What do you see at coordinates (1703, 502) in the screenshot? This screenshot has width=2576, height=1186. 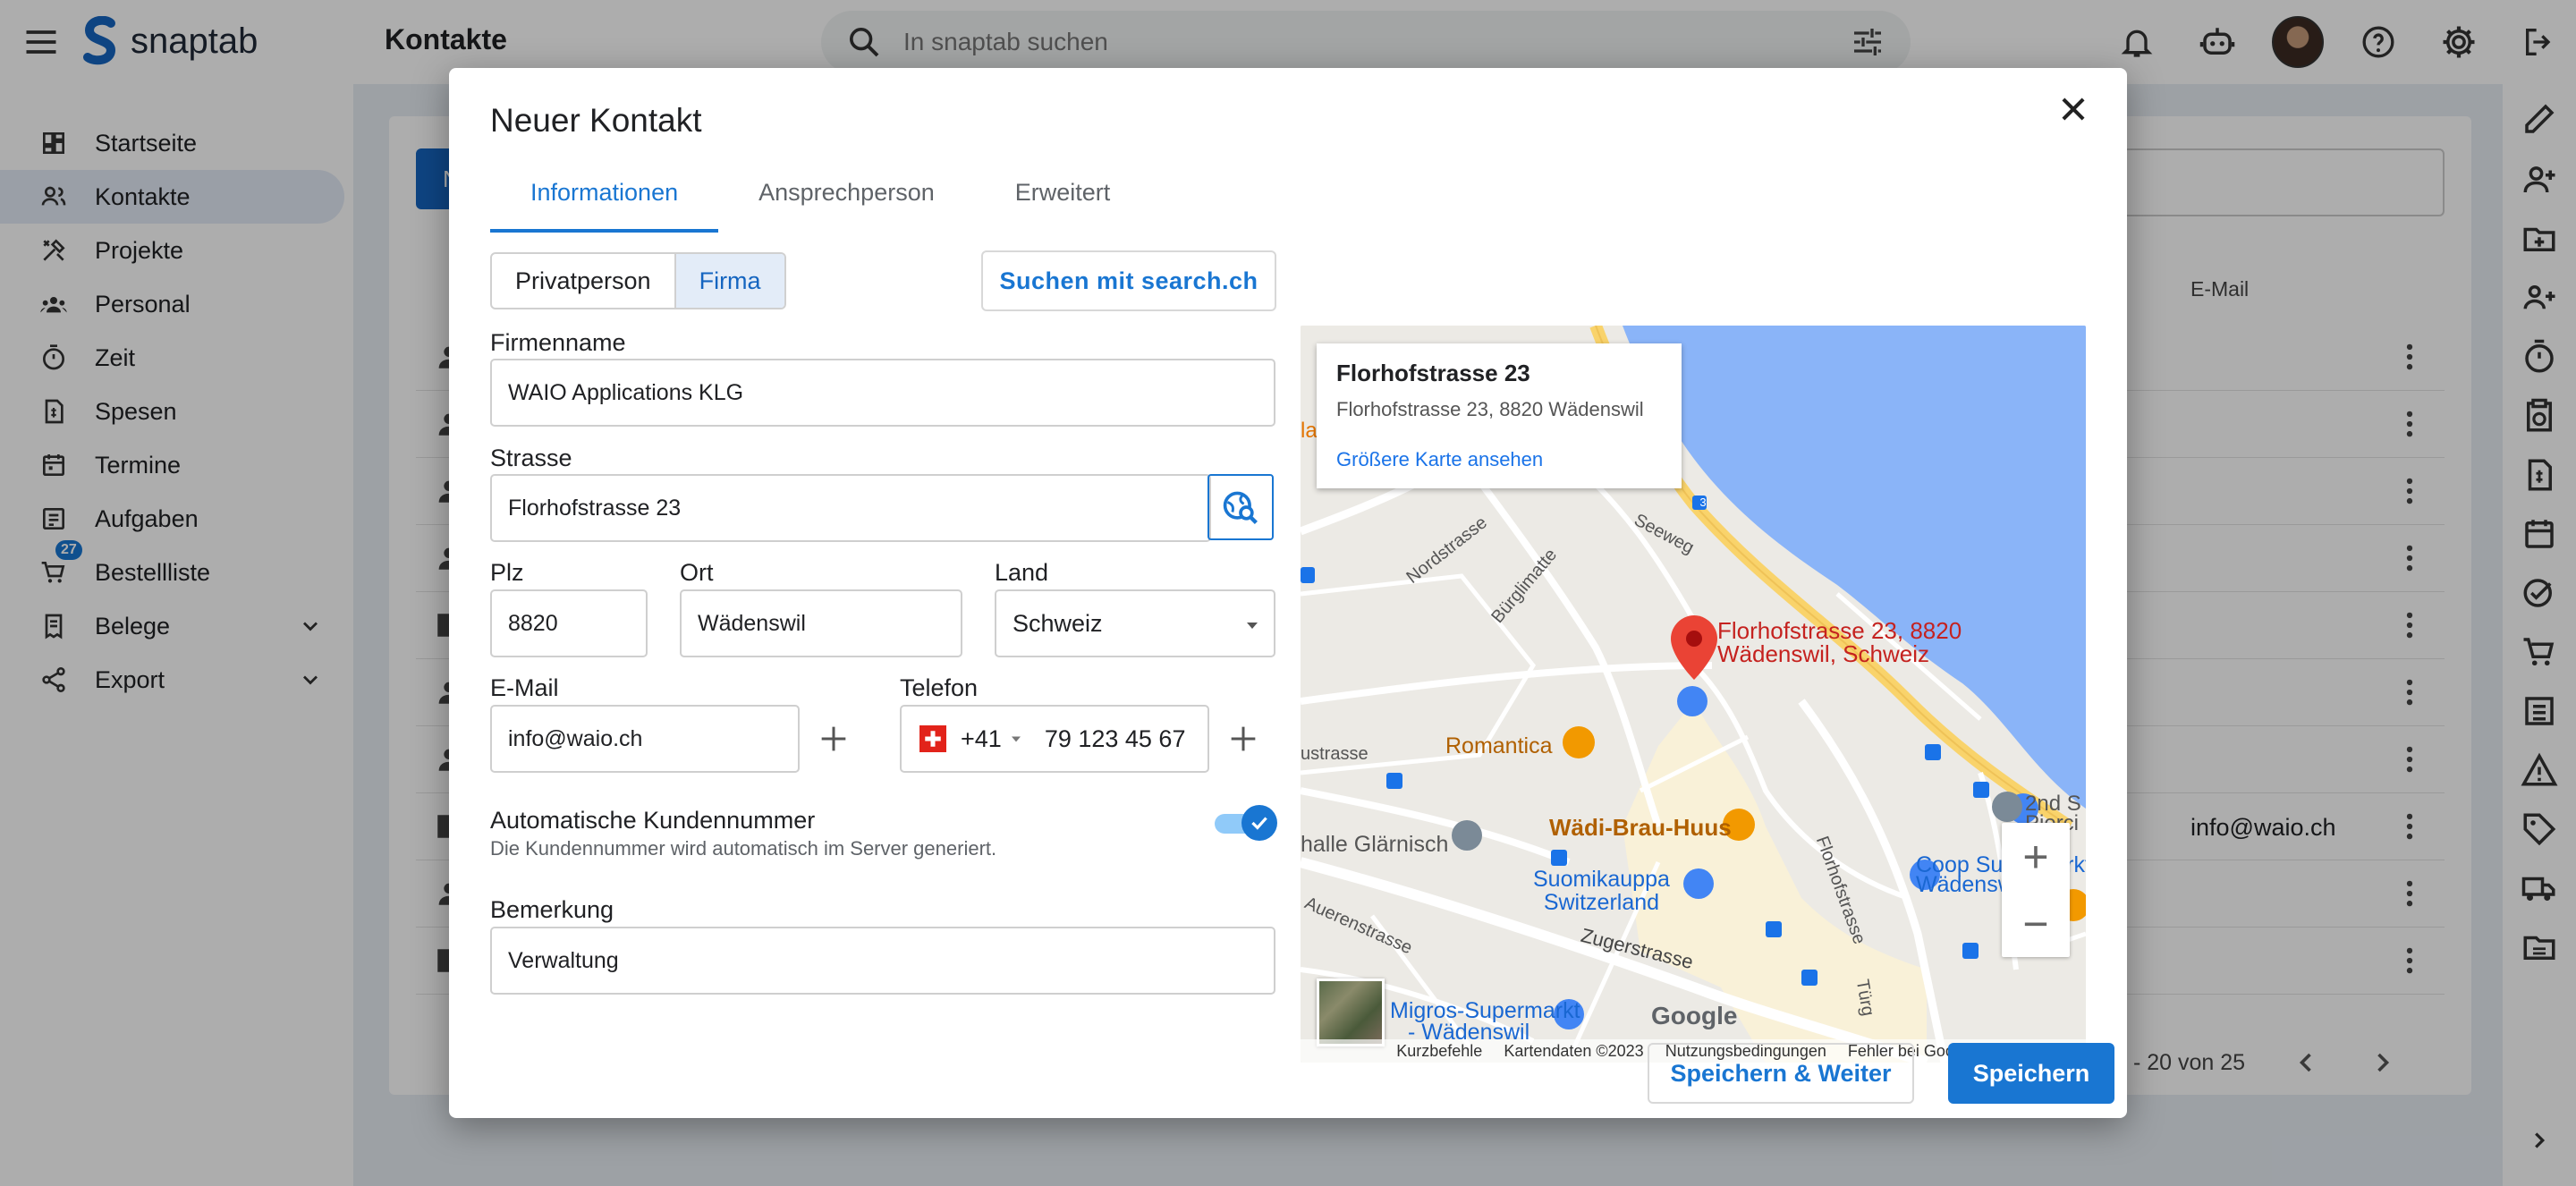 I see `map-route-number: 3` at bounding box center [1703, 502].